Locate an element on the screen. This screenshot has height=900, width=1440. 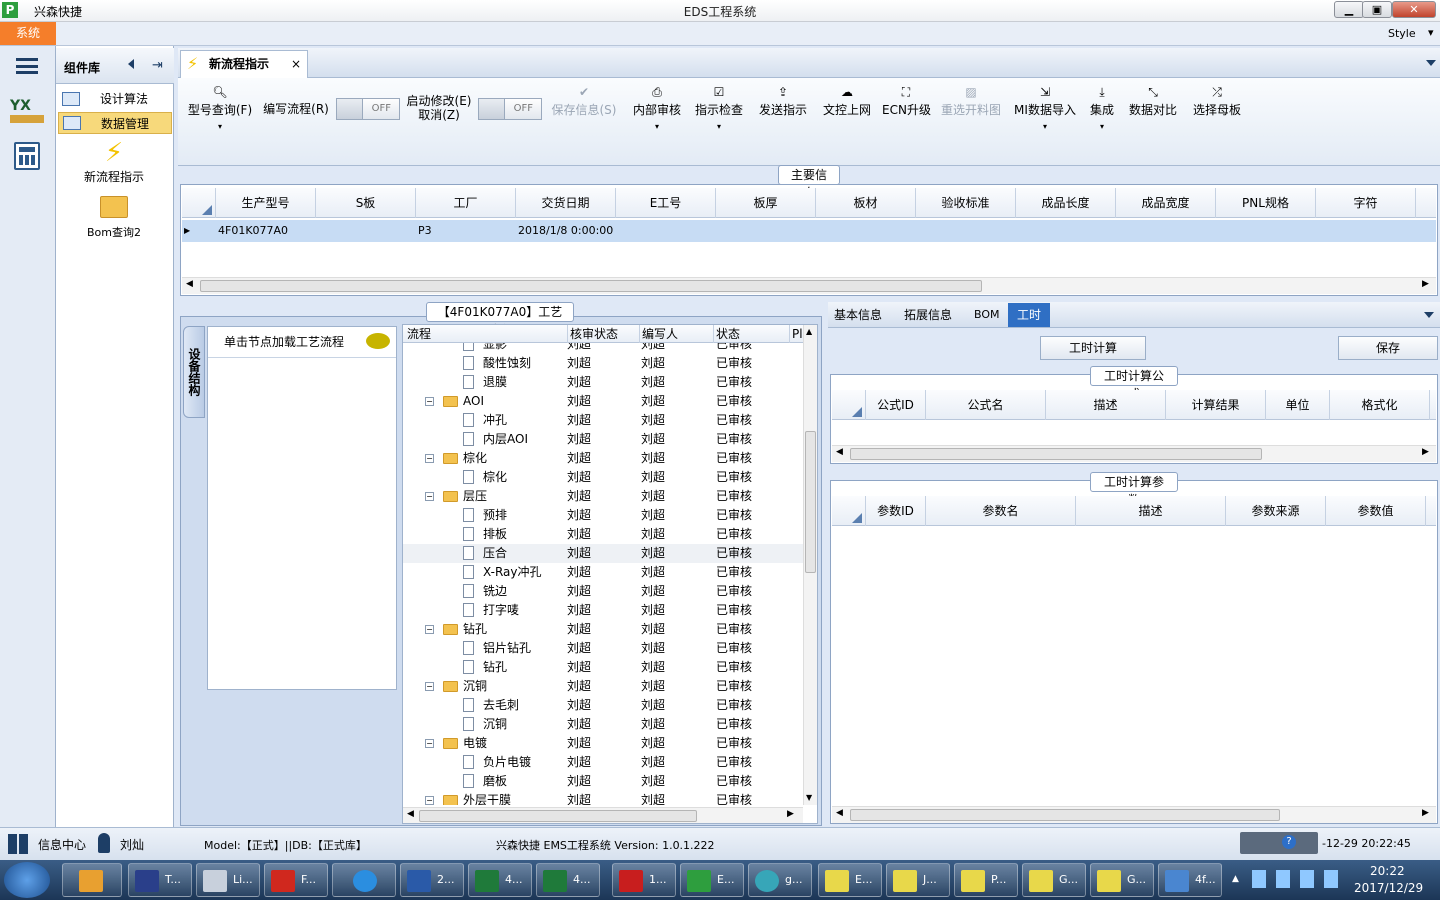
tree-row: 冲孔 刘超 刘超 已审核 is located at coordinates (603, 420).